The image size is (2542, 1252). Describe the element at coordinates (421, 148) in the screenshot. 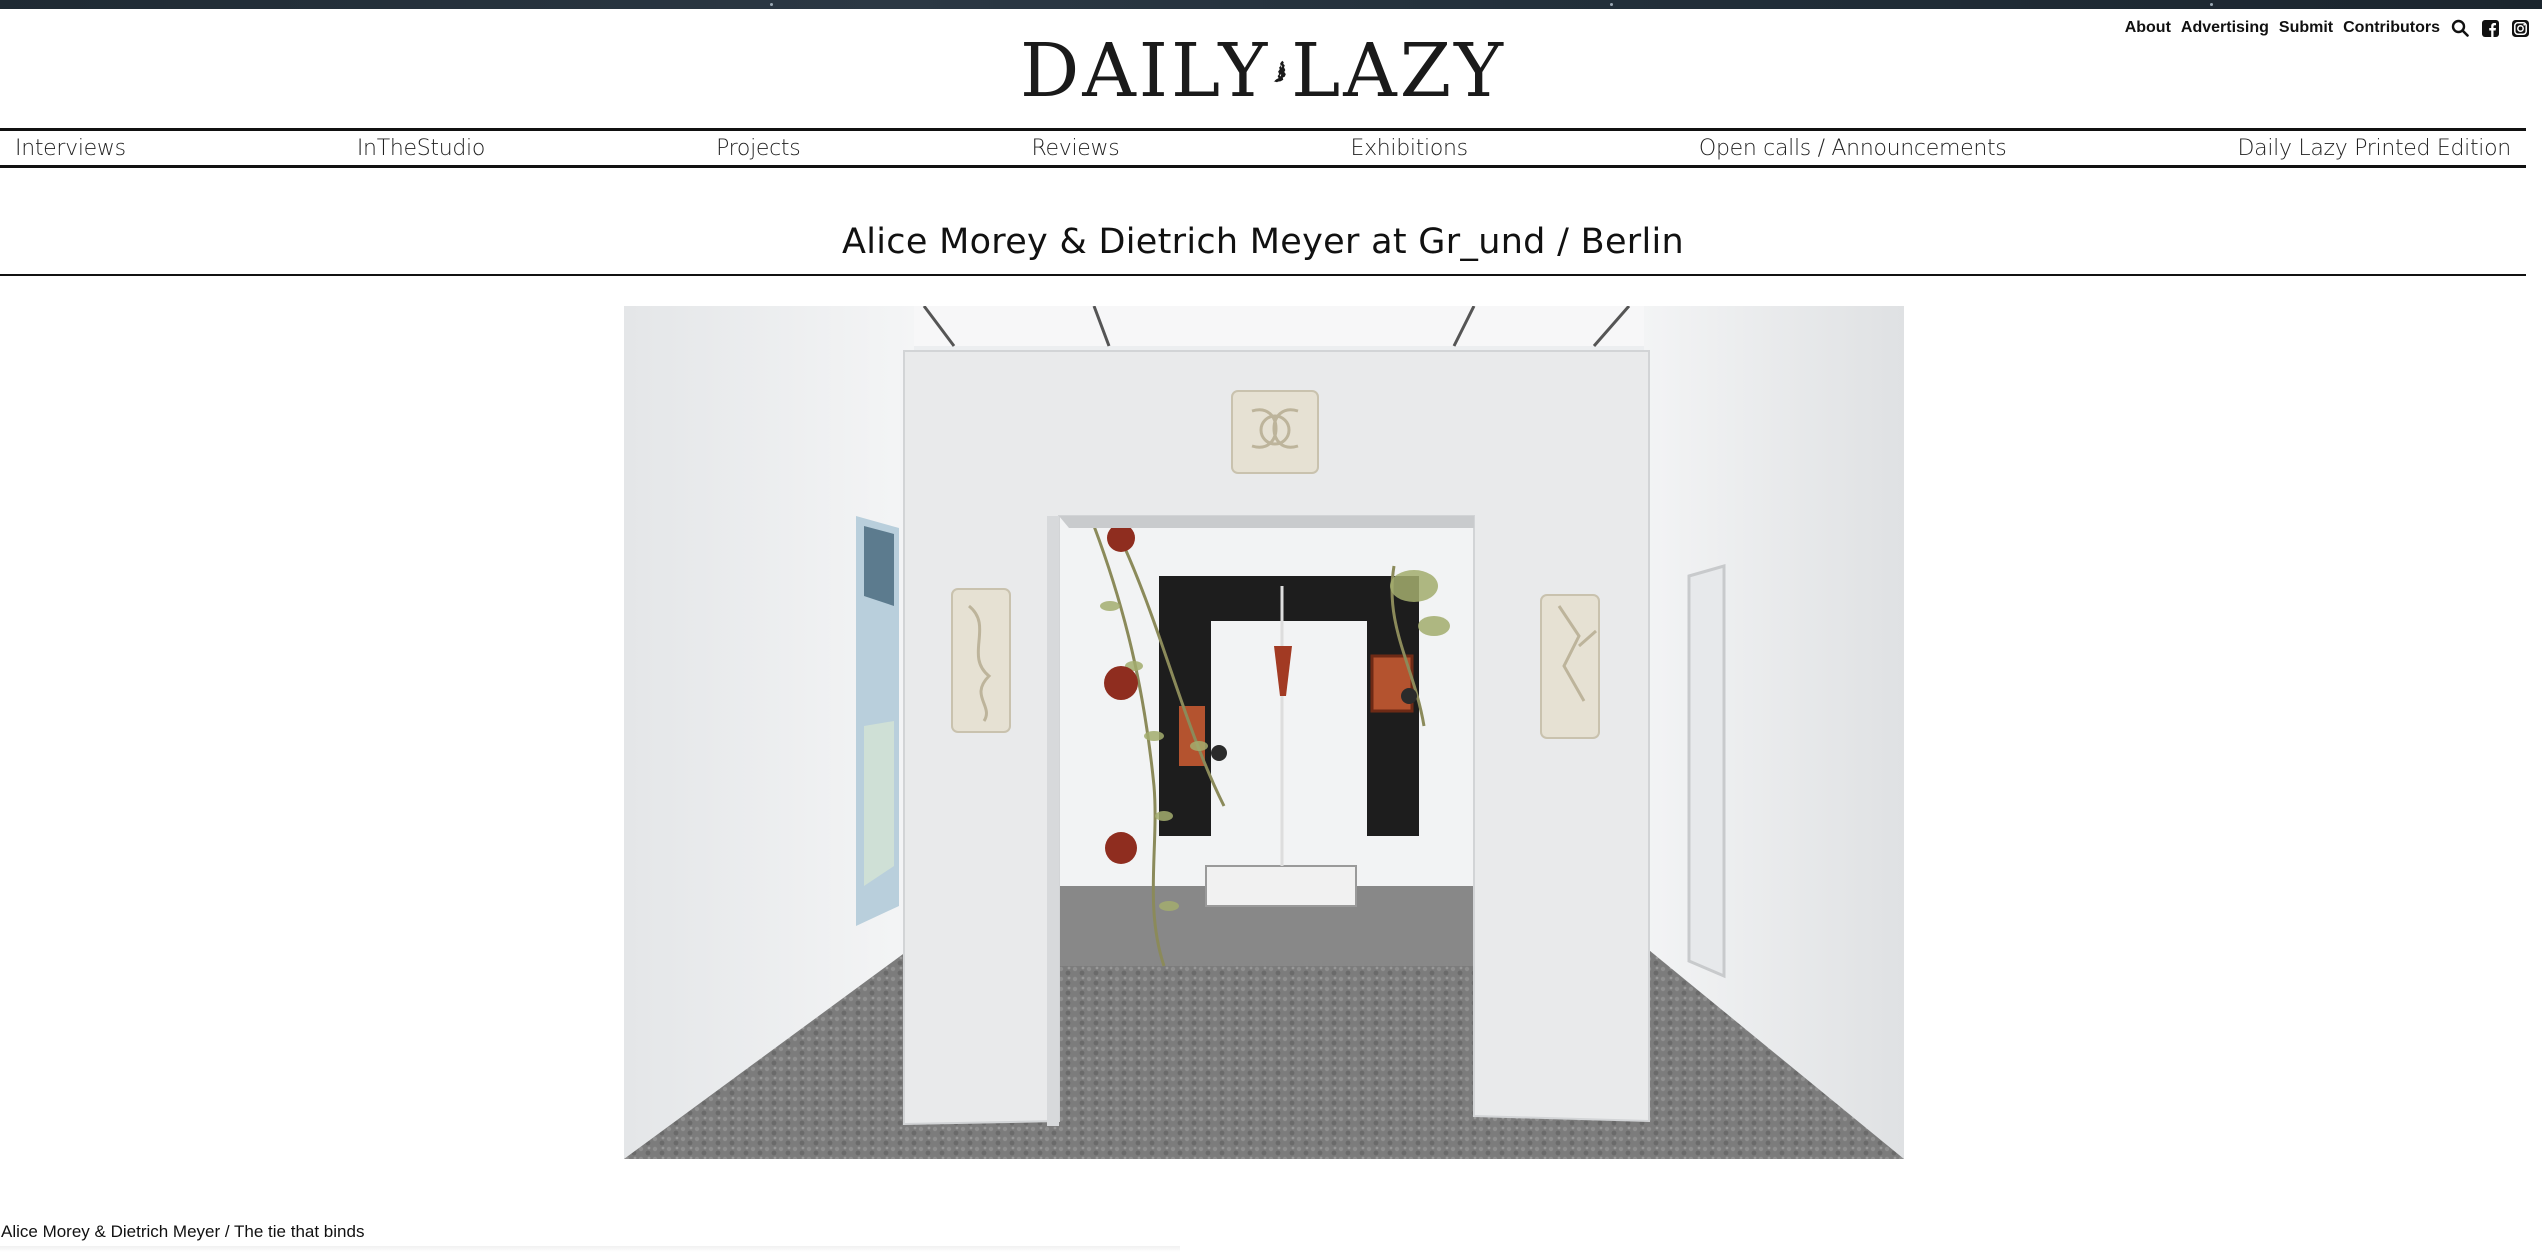

I see `nav-item-inthestudio: InTheStudio` at that location.